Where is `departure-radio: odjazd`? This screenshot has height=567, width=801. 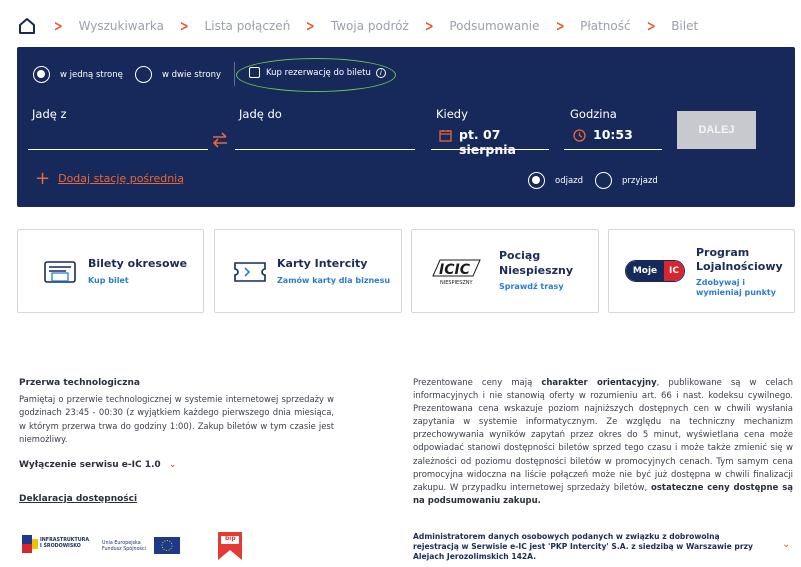 departure-radio: odjazd is located at coordinates (555, 180).